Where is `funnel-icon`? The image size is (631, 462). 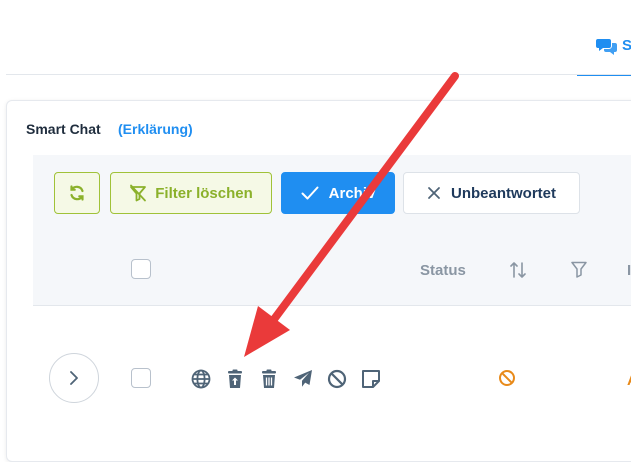
funnel-icon is located at coordinates (579, 269).